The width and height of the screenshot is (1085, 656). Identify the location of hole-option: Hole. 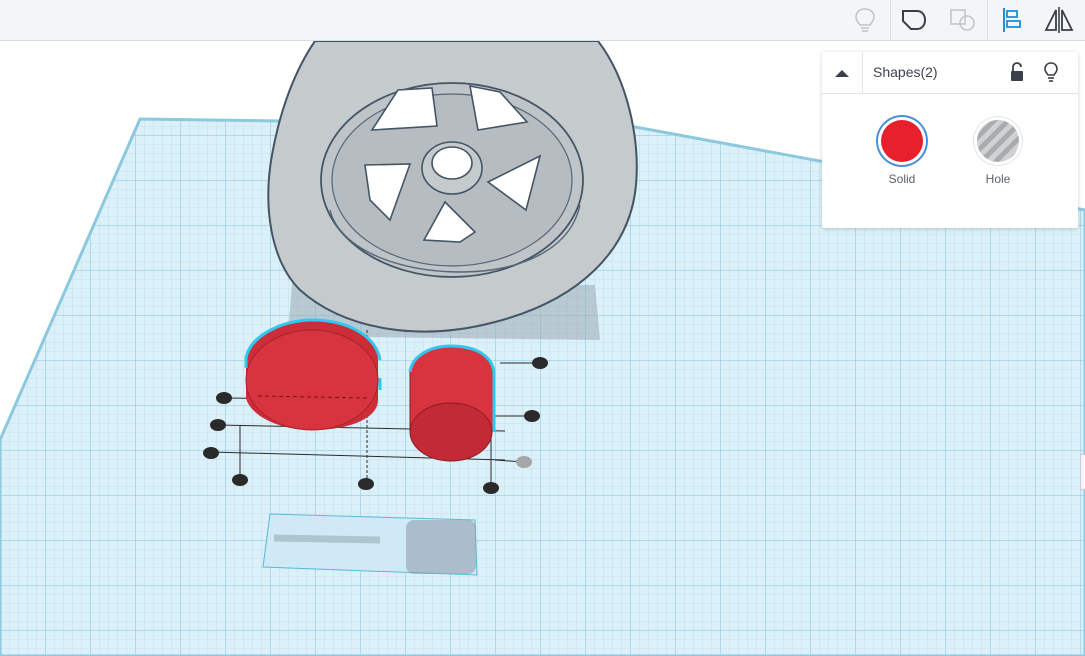
(998, 153).